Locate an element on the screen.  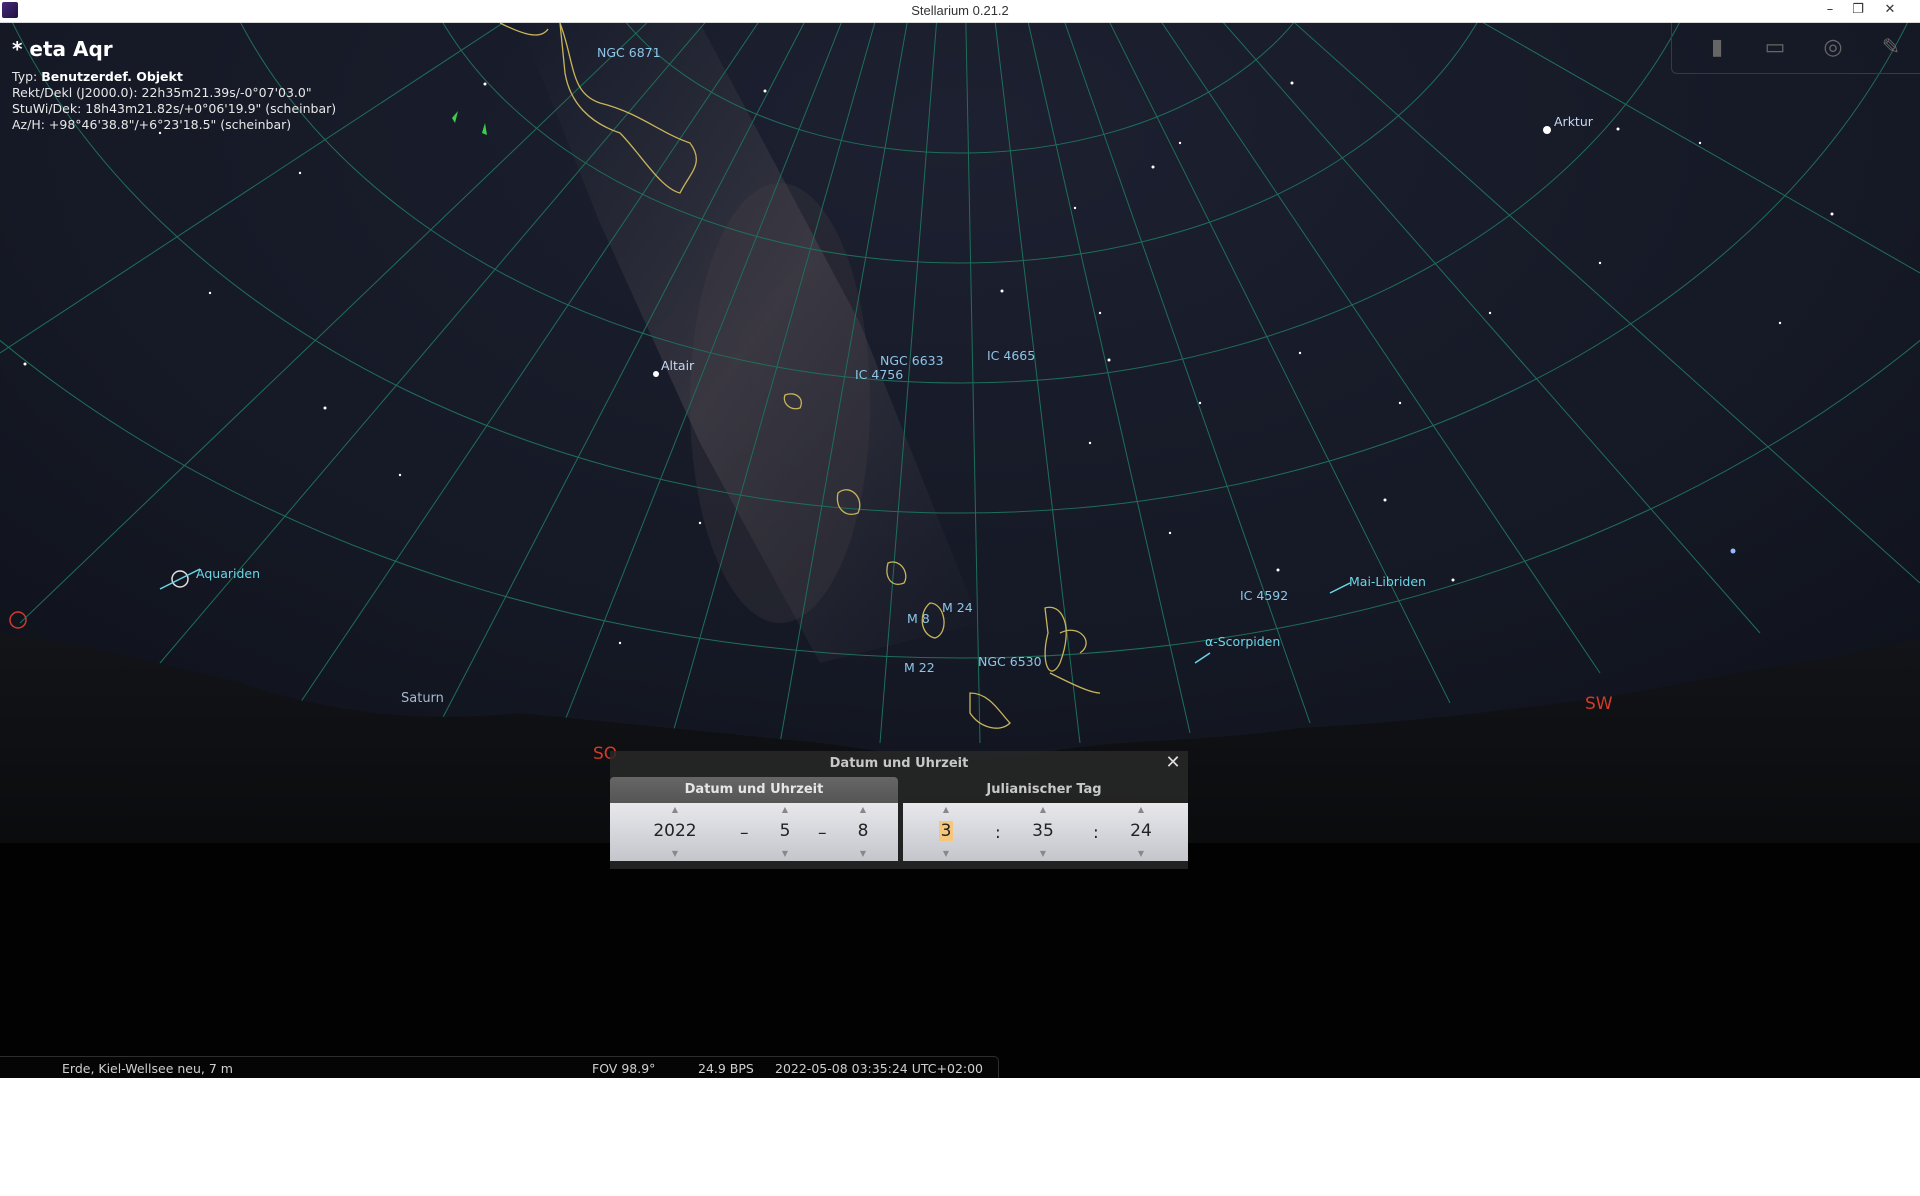
label-arktur: Arktur is located at coordinates (1573, 121).